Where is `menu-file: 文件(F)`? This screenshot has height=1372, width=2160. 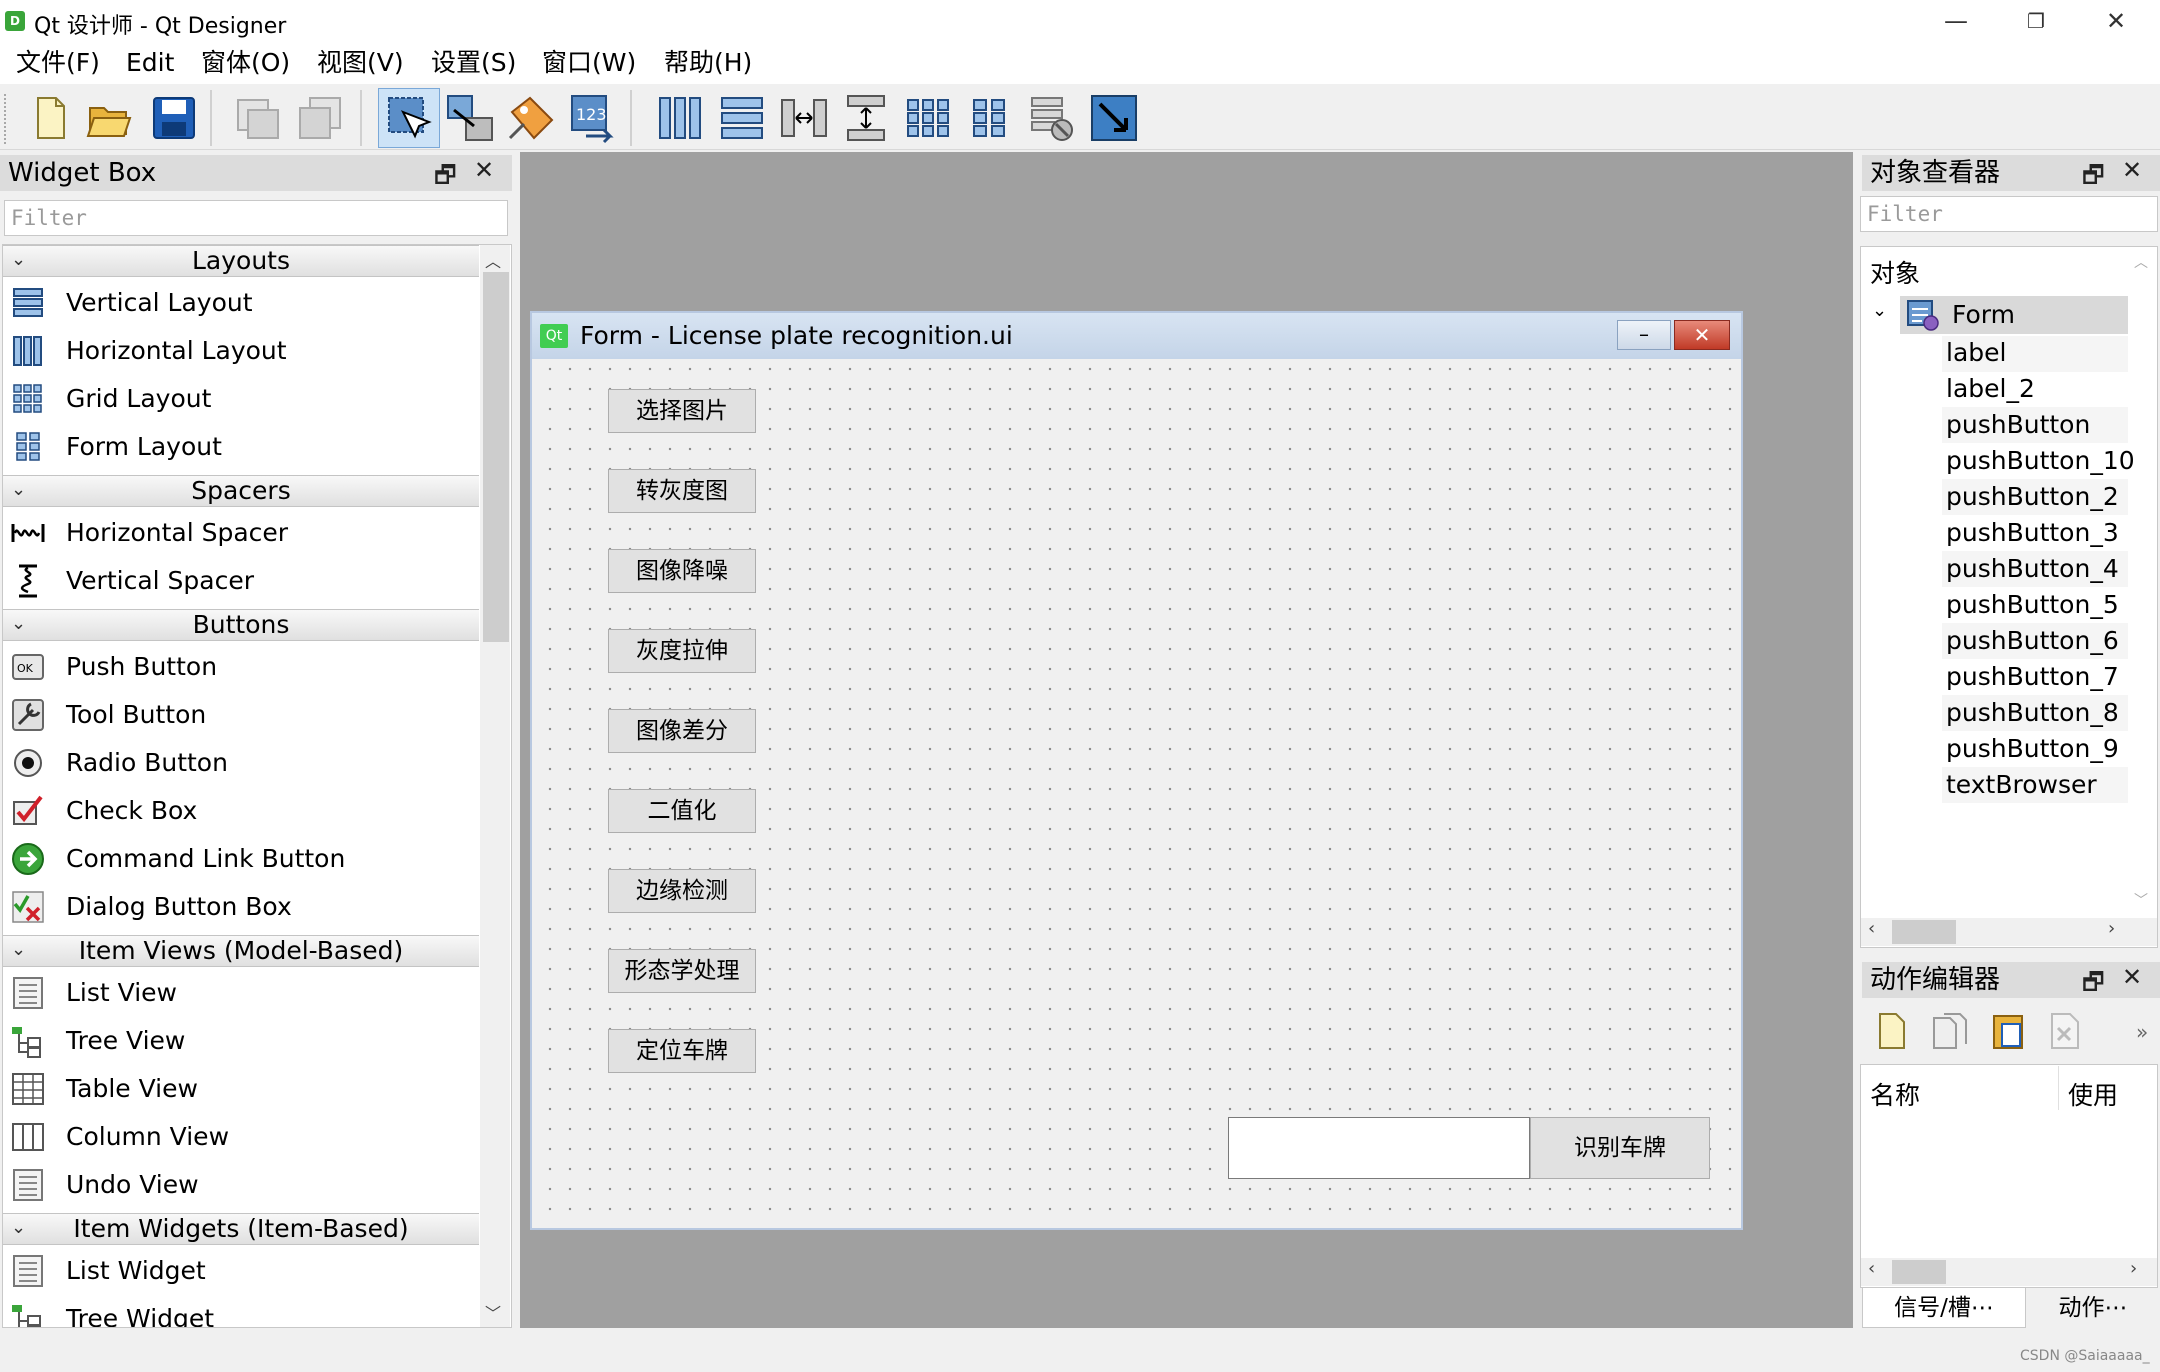
menu-file: 文件(F) is located at coordinates (58, 63).